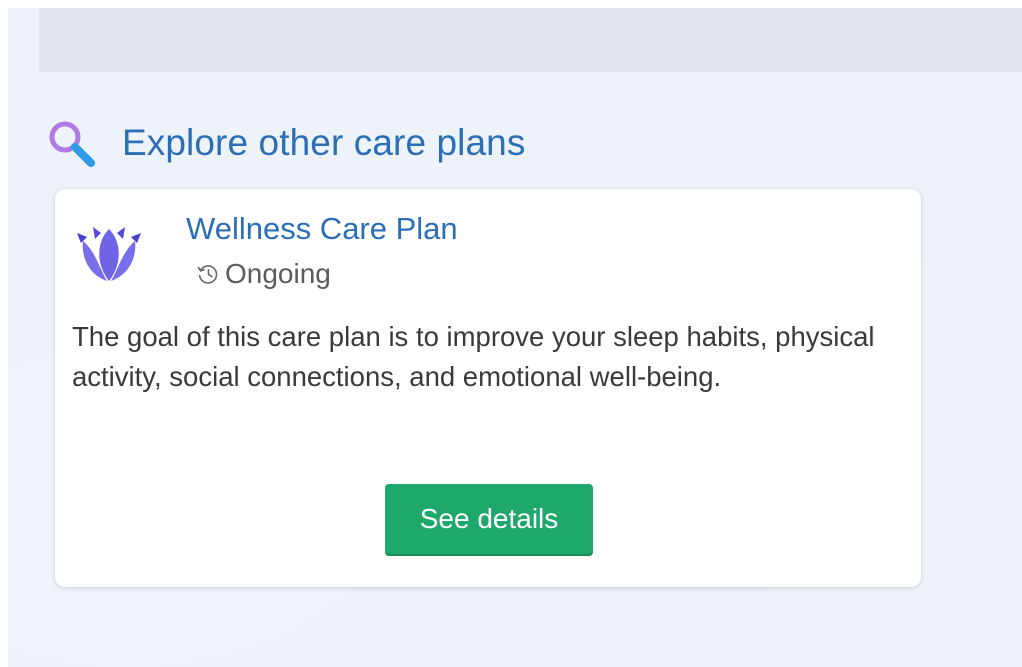 The width and height of the screenshot is (1022, 667). I want to click on top-banner-placeholder, so click(530, 40).